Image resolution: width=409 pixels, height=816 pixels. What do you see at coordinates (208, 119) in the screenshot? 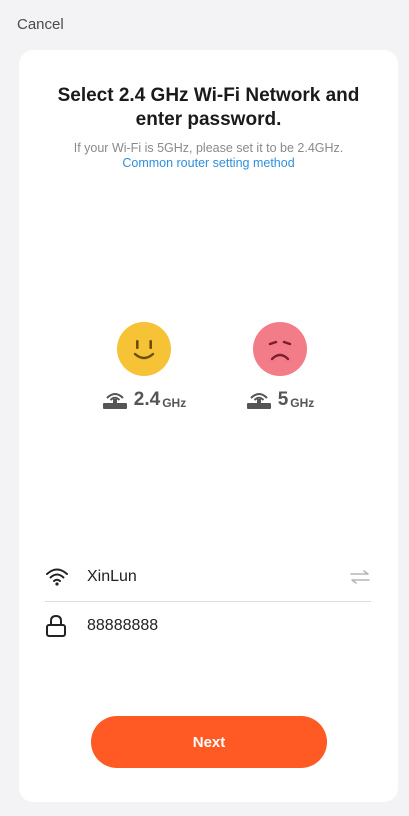
I see `title-line-2: enter password.` at bounding box center [208, 119].